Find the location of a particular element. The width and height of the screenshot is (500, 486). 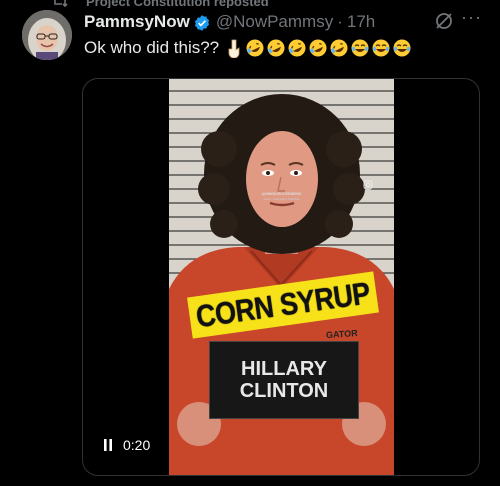

grok-icon is located at coordinates (444, 21).